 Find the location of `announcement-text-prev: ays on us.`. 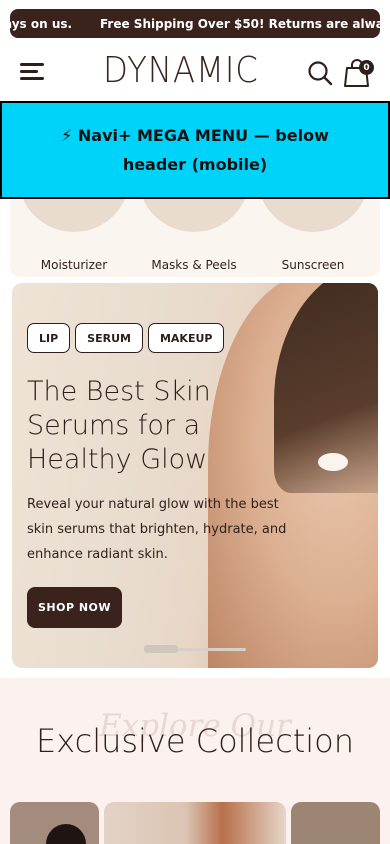

announcement-text-prev: ays on us. is located at coordinates (41, 23).